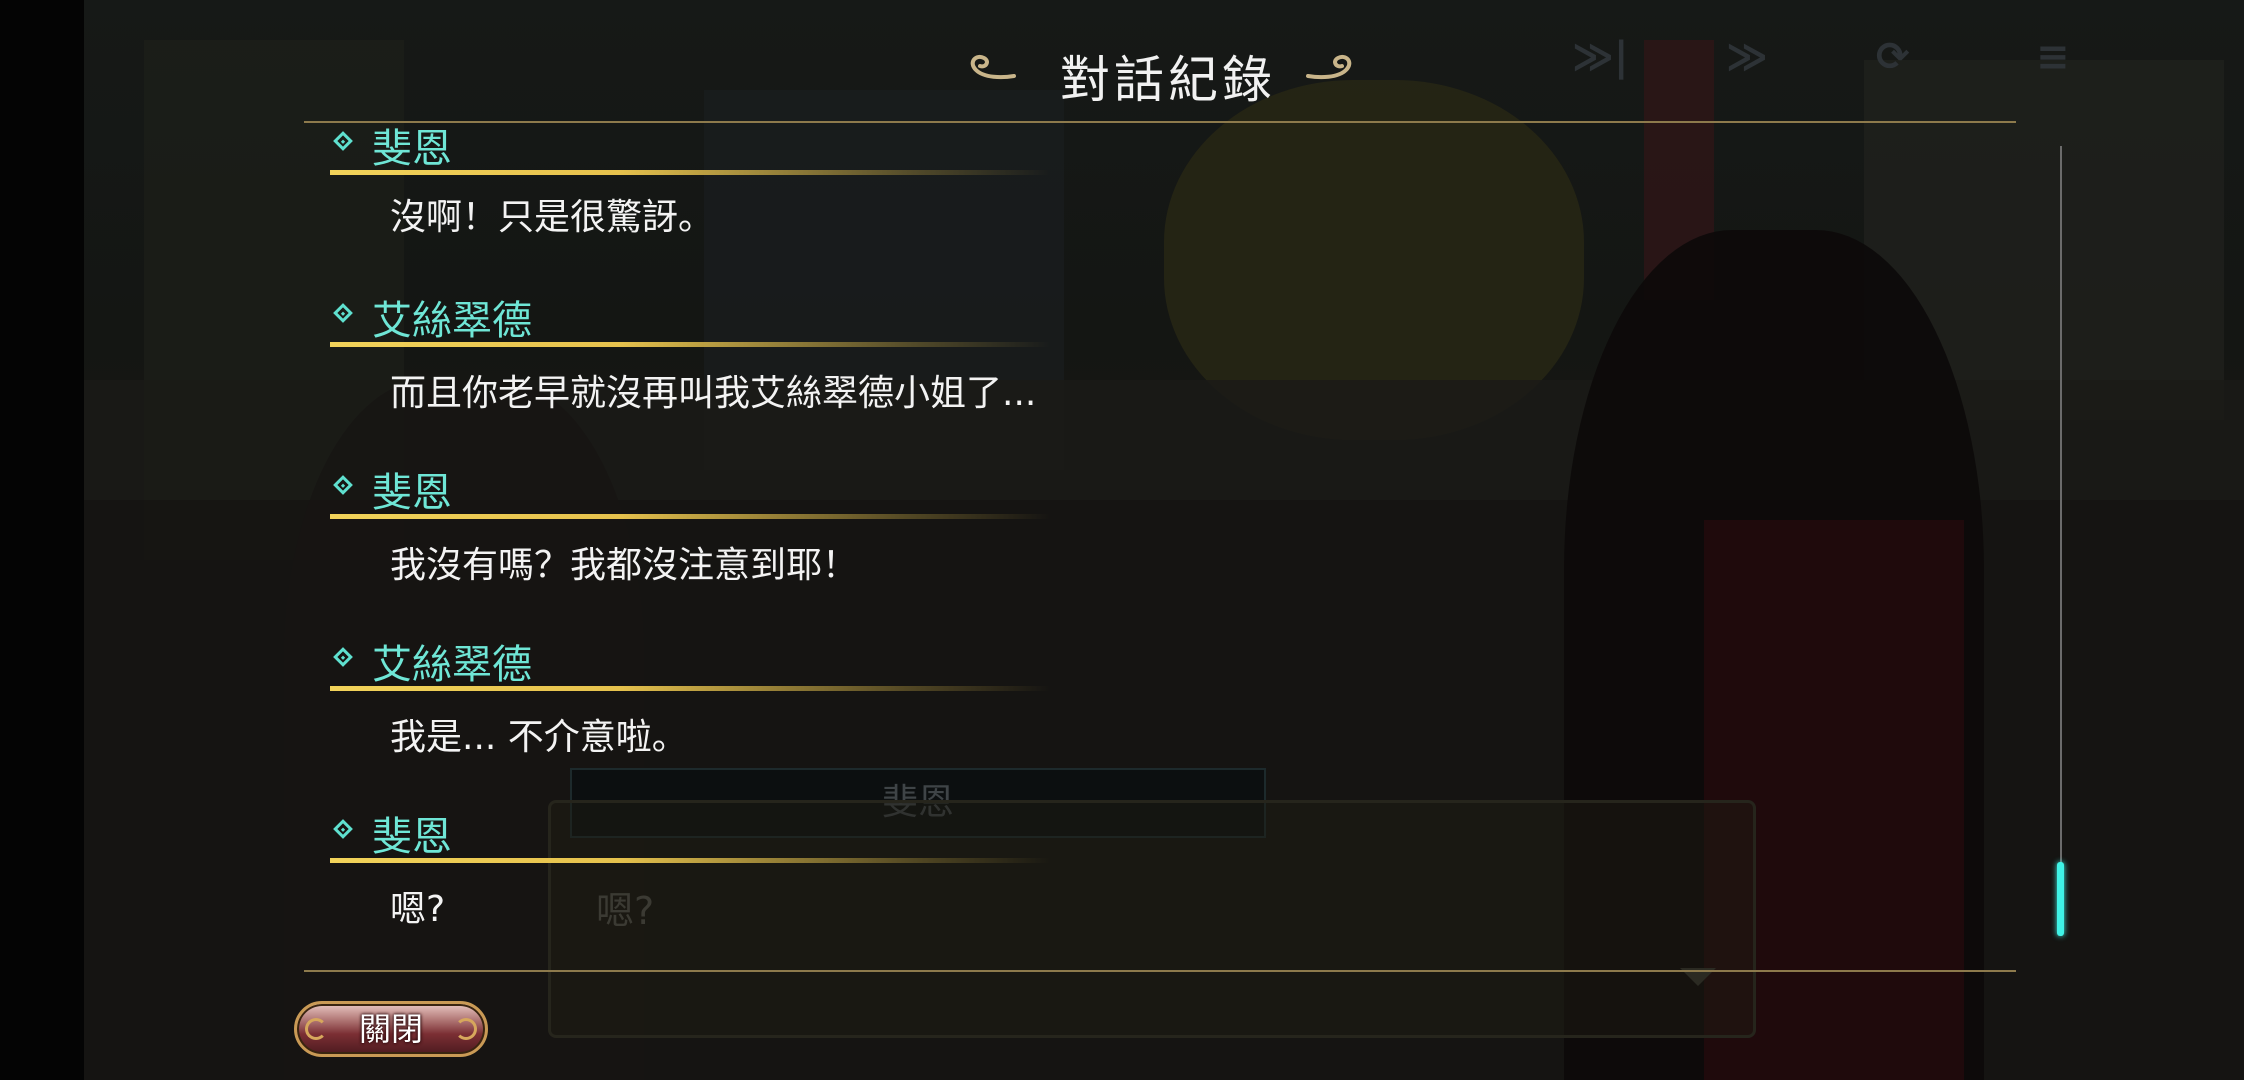 This screenshot has width=2244, height=1080. I want to click on dialogue-text: 我沒有嗎？我都沒注意到耶！, so click(624, 565).